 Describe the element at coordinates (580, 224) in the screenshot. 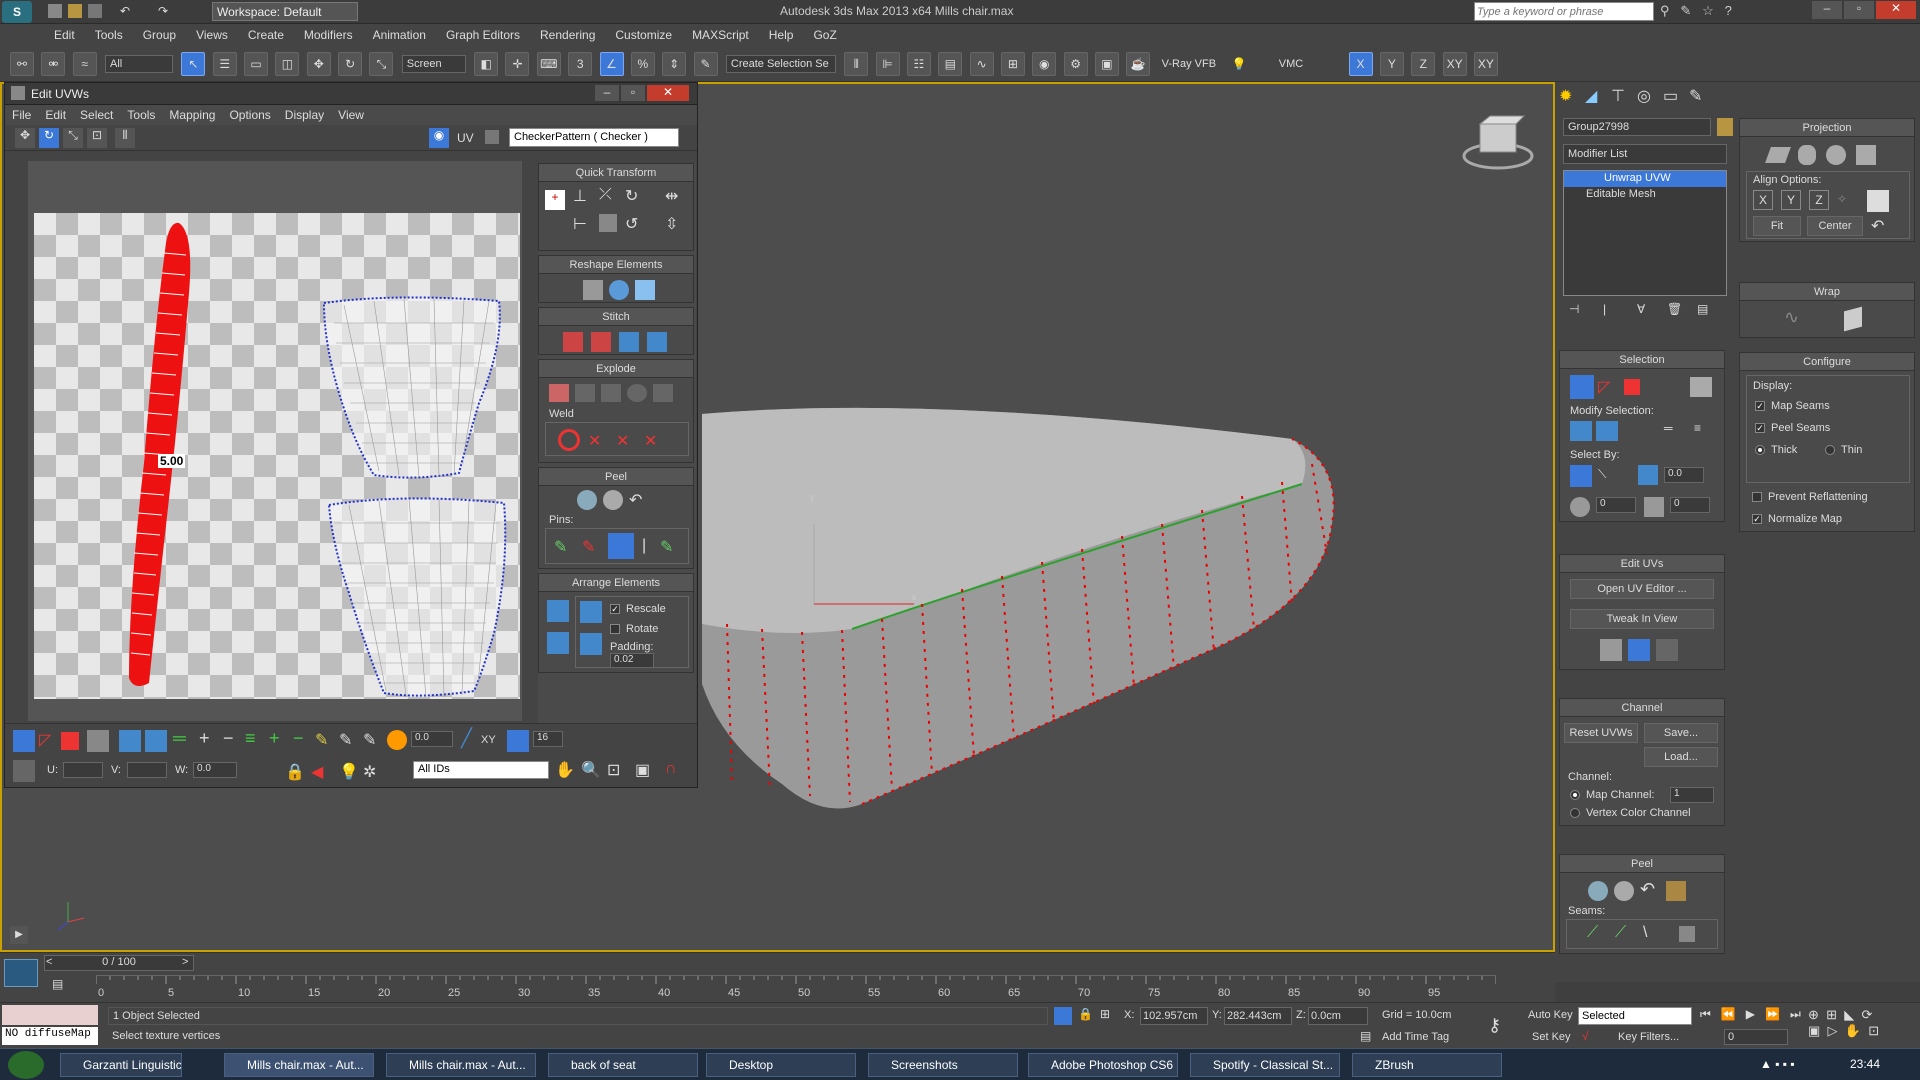

I see `align-horizontal-icon: ⊢` at that location.